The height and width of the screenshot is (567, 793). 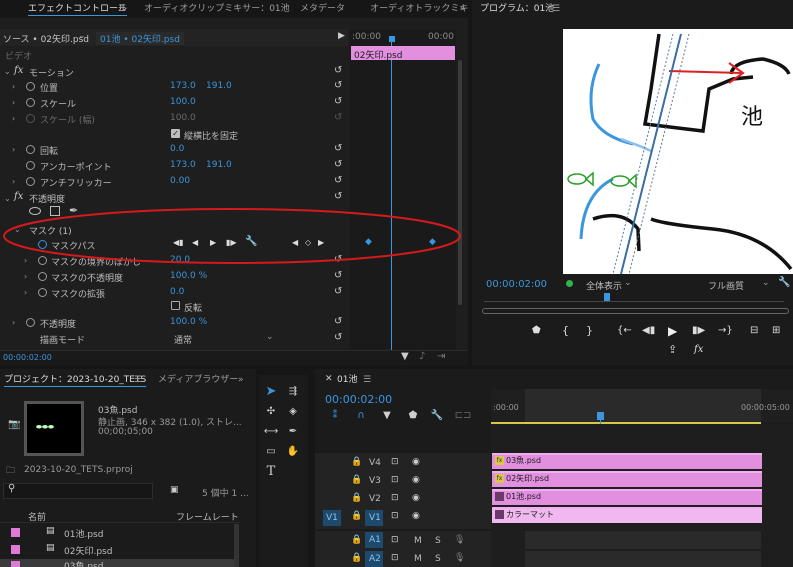 What do you see at coordinates (627, 461) in the screenshot?
I see `clip-v4: 03魚.psd` at bounding box center [627, 461].